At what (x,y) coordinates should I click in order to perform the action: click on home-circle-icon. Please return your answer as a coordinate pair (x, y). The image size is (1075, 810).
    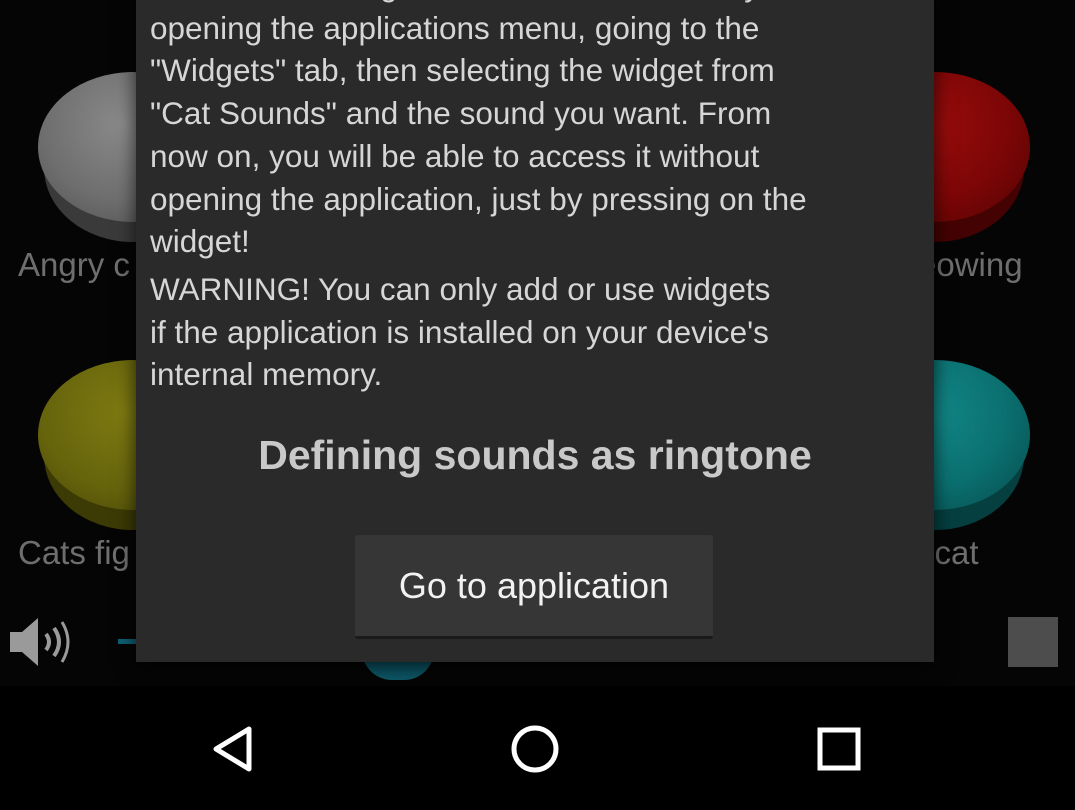
    Looking at the image, I should click on (535, 749).